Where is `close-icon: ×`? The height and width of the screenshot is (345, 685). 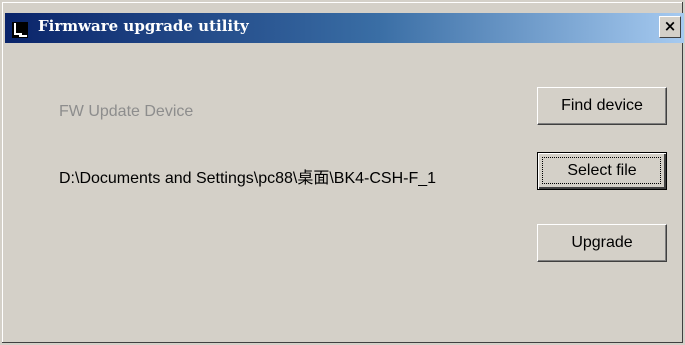 close-icon: × is located at coordinates (670, 26).